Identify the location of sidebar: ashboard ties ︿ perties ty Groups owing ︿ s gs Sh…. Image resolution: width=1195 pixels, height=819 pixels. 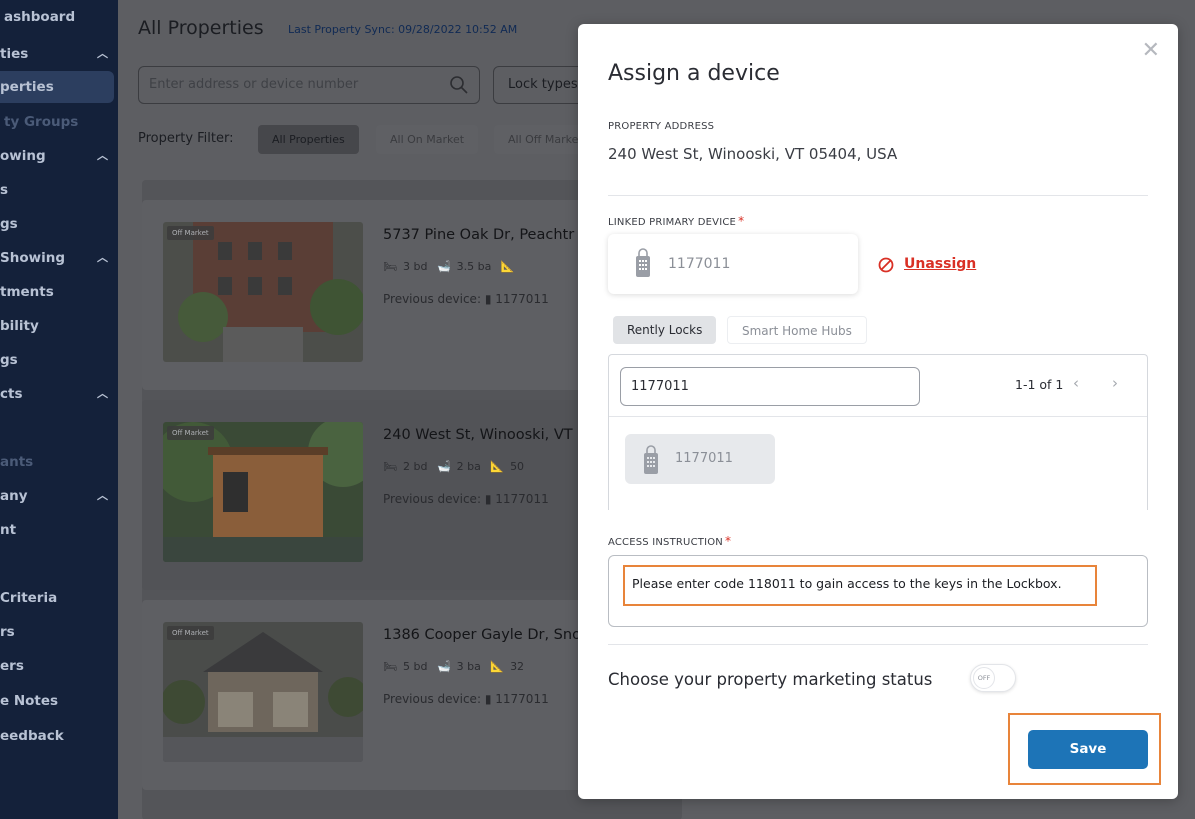
(59, 409).